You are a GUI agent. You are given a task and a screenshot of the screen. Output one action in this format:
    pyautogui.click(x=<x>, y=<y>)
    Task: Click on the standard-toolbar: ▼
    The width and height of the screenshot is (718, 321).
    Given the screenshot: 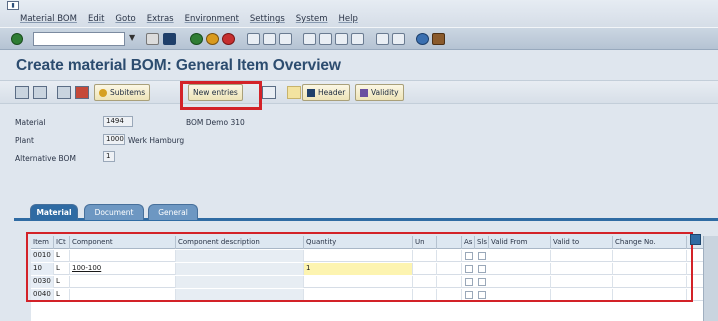 What is the action you would take?
    pyautogui.click(x=359, y=38)
    